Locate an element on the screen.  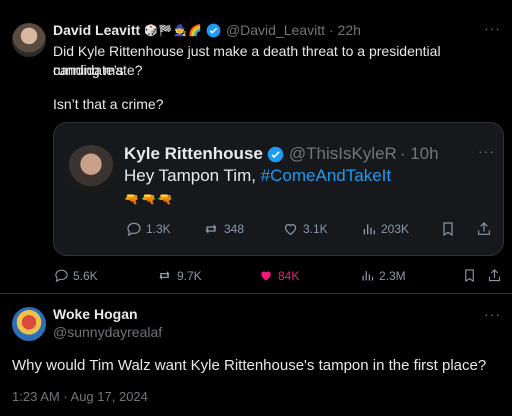
heart-filled-icon is located at coordinates (266, 276).